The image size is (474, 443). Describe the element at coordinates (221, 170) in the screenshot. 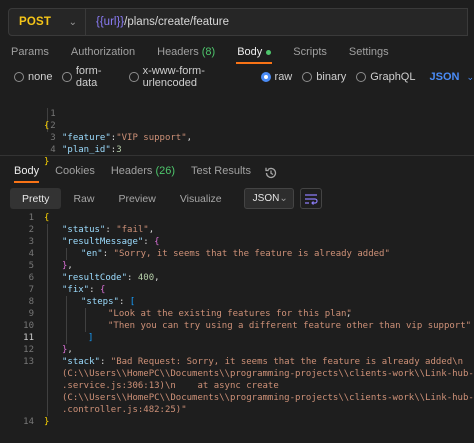

I see `tab-label: Test Results` at that location.